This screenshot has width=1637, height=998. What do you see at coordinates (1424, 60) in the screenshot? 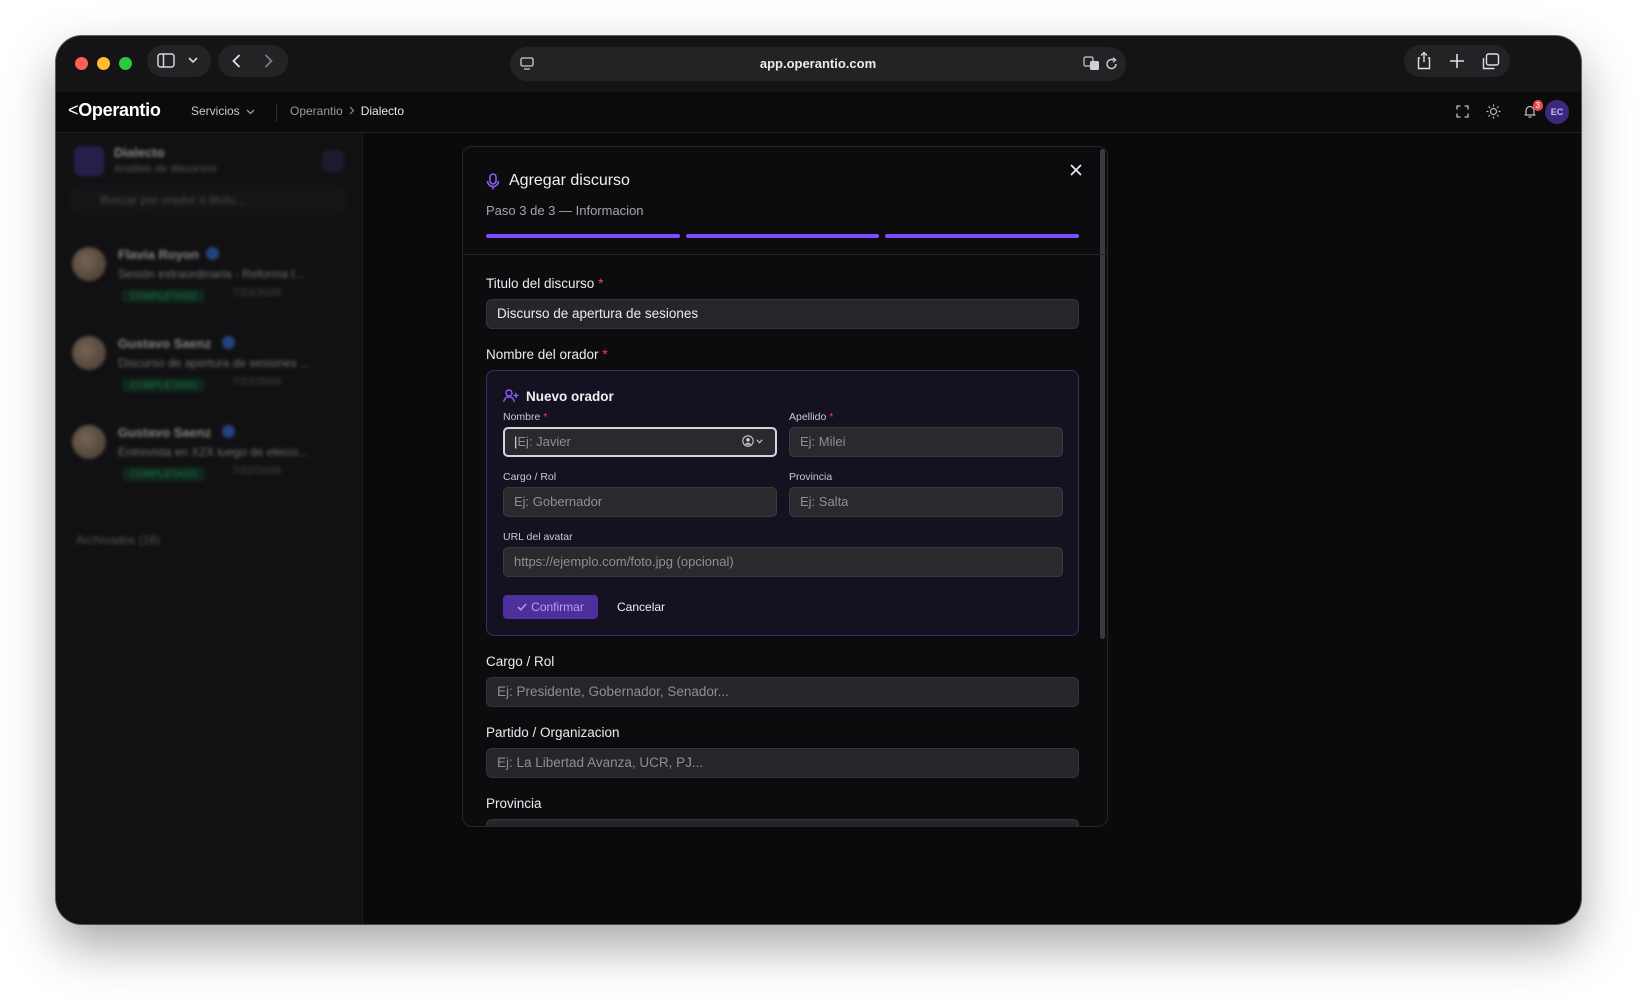
I see `share-icon` at bounding box center [1424, 60].